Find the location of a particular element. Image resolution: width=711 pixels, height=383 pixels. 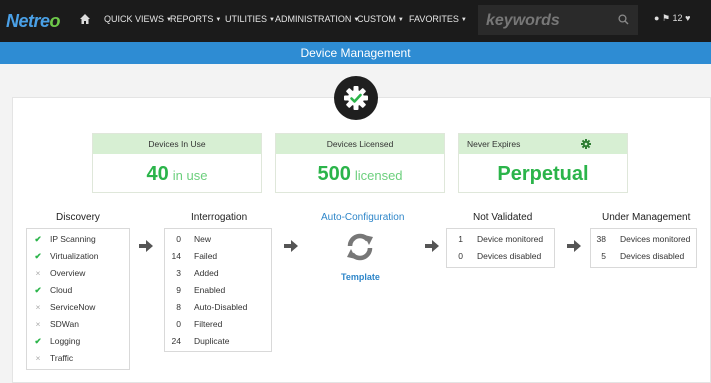

not-validated-list: 1 Device monitored 0 Devices disabled is located at coordinates (500, 248).